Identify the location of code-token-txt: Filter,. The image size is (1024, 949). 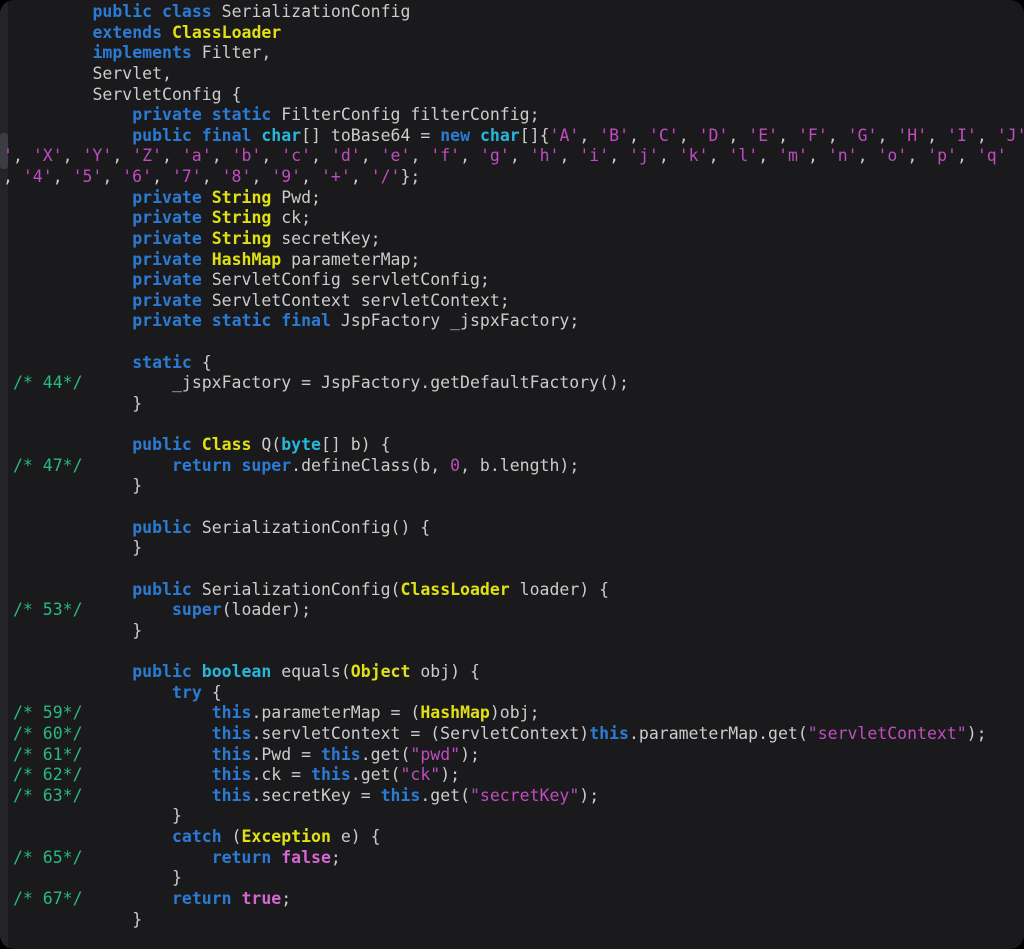
(231, 53).